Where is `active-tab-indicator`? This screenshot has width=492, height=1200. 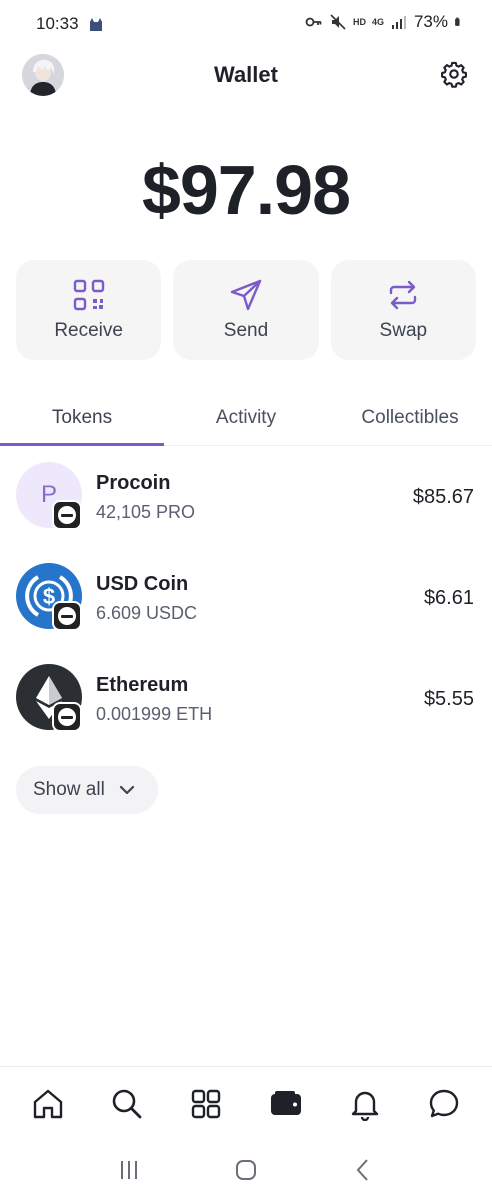
active-tab-indicator is located at coordinates (82, 444).